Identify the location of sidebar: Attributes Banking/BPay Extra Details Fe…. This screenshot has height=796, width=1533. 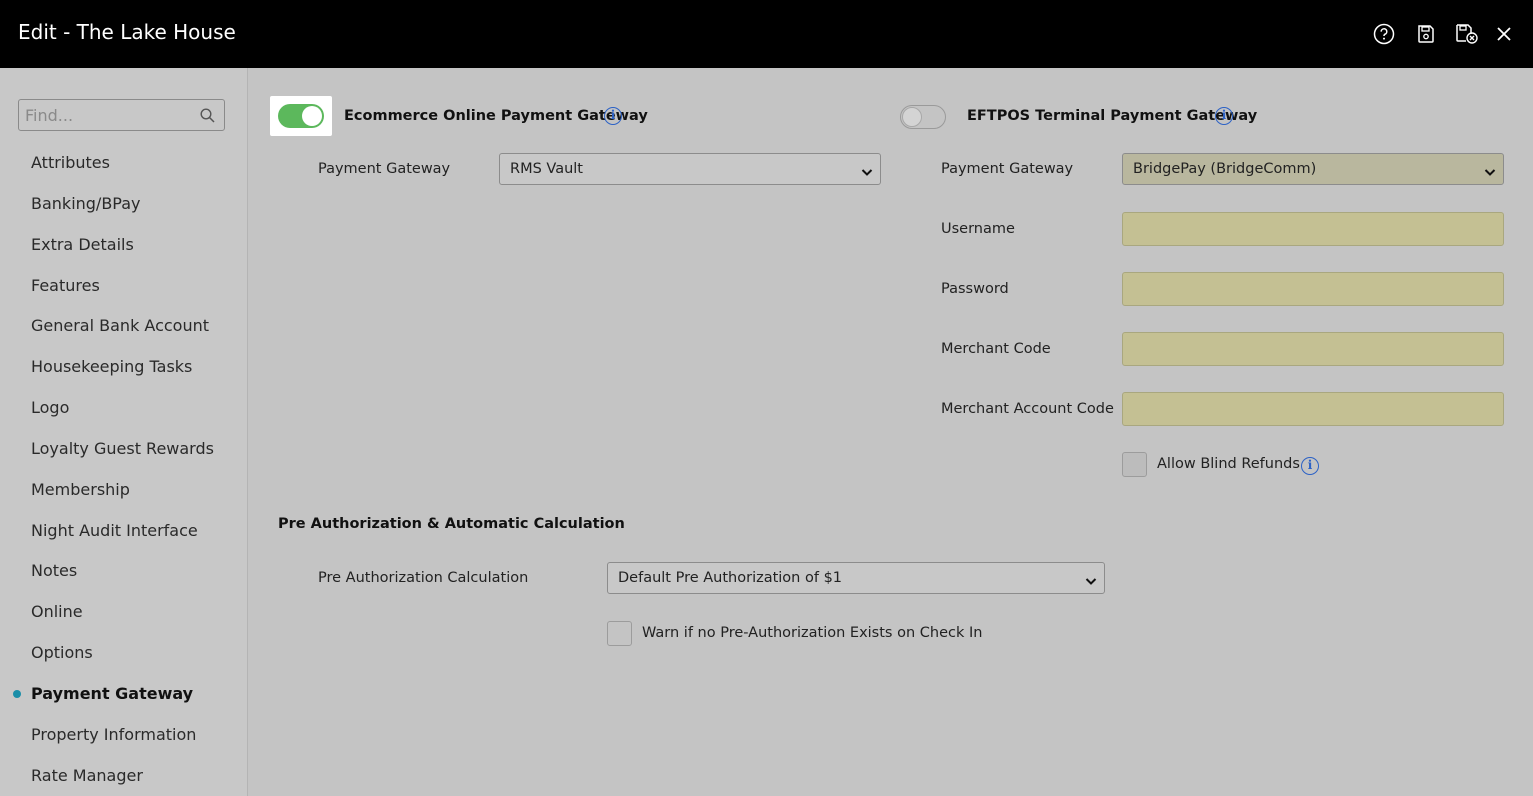
(124, 432).